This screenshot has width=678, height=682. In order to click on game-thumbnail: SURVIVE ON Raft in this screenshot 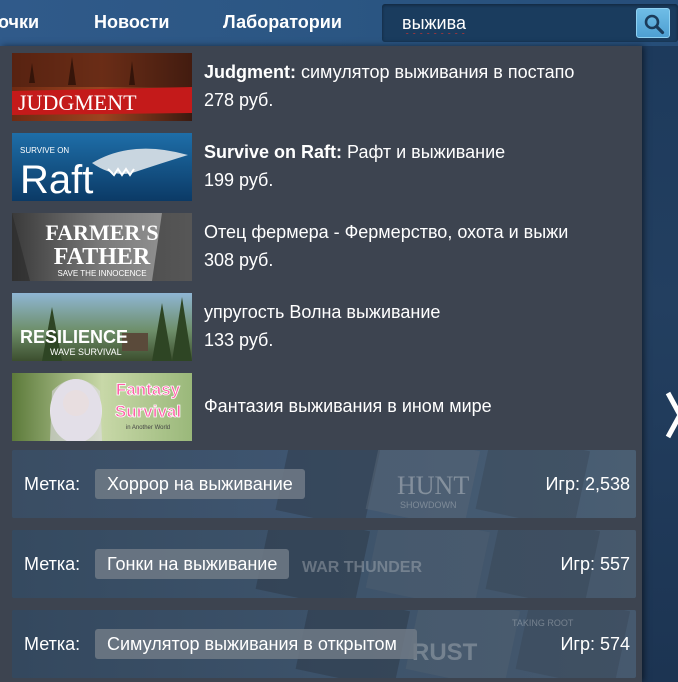, I will do `click(102, 167)`.